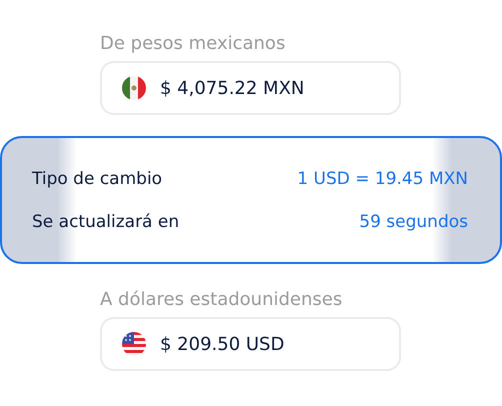 The width and height of the screenshot is (502, 406). I want to click on amount-field: $ 209.50 USD, so click(250, 344).